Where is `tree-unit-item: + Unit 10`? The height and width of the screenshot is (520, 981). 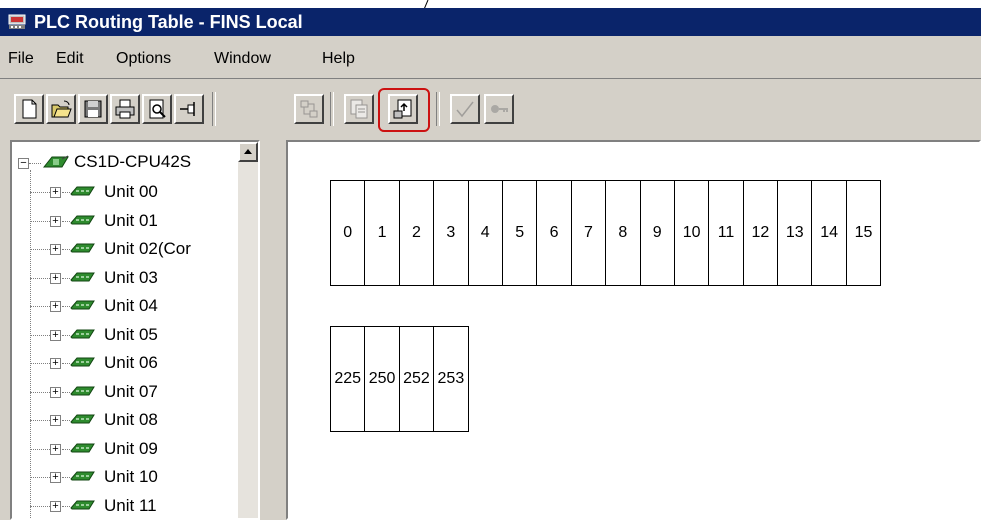
tree-unit-item: + Unit 10 is located at coordinates (127, 479).